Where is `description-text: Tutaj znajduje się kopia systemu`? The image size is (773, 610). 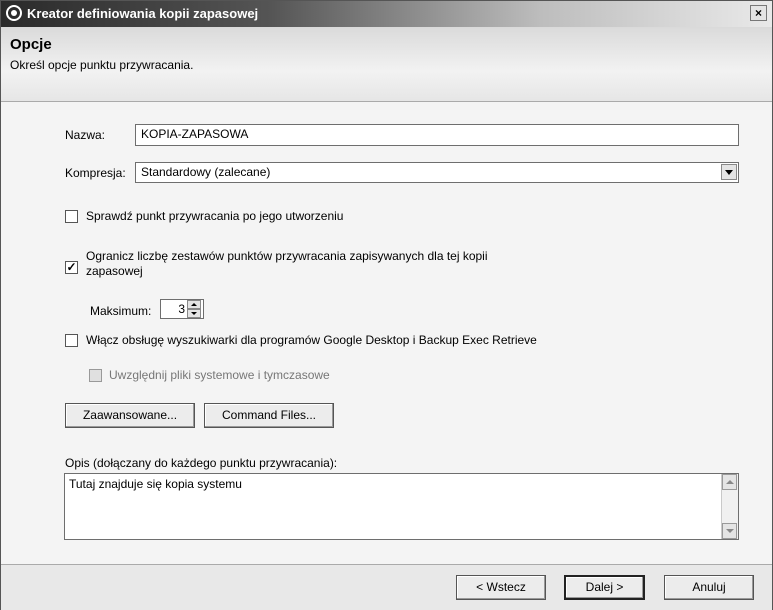
description-text: Tutaj znajduje się kopia systemu is located at coordinates (155, 484).